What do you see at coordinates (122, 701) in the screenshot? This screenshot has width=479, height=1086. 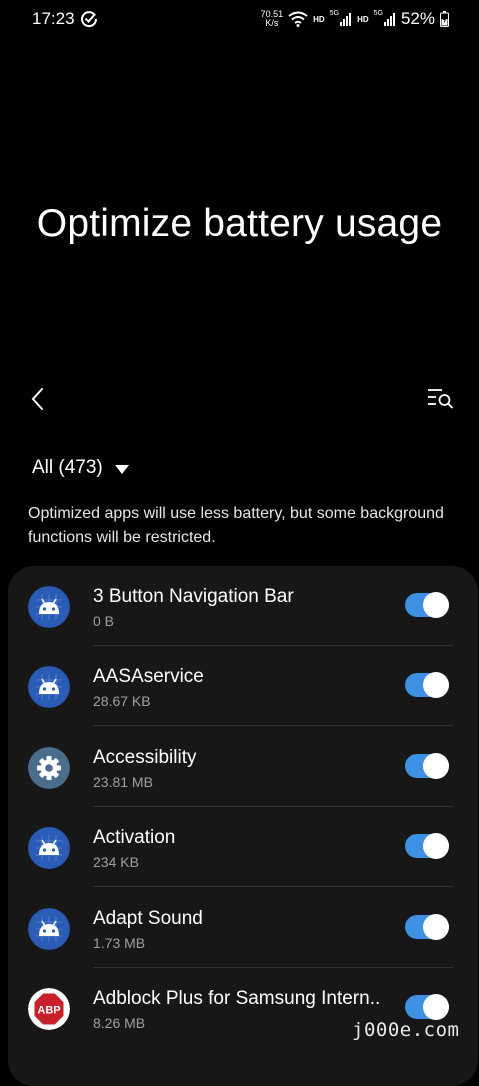 I see `app-size: 28.67 KB` at bounding box center [122, 701].